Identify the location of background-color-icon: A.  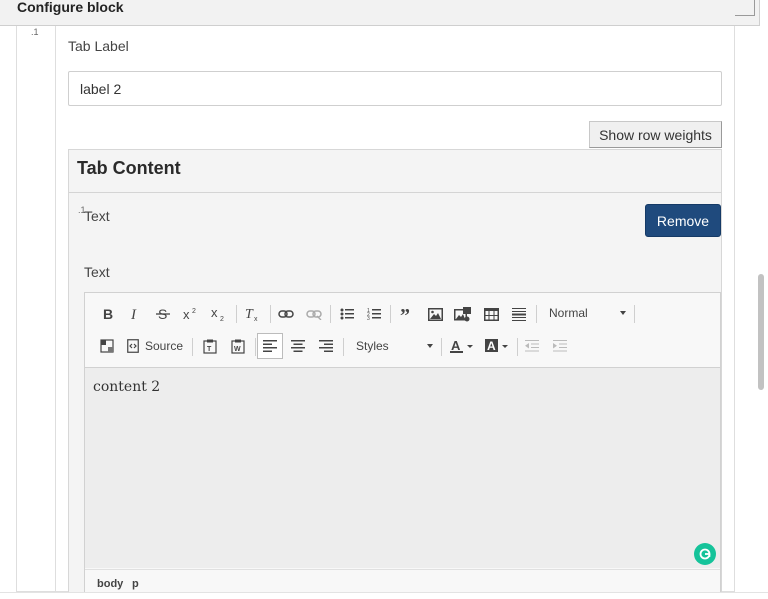
(497, 346).